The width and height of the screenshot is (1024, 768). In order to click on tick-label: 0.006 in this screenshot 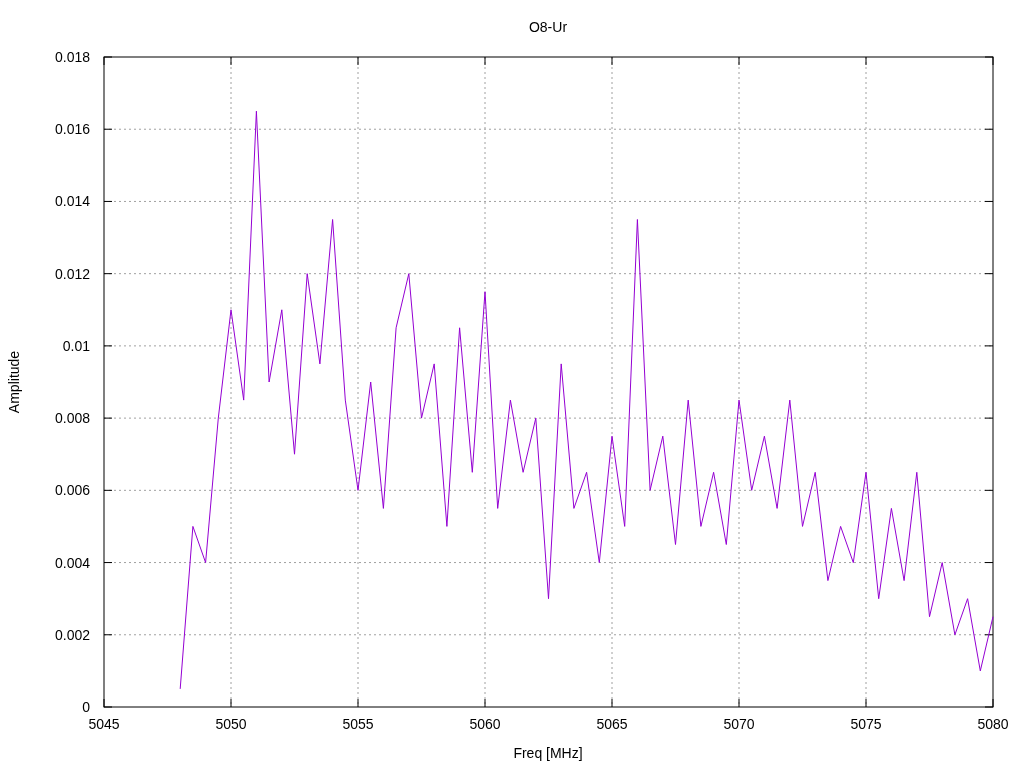, I will do `click(72, 490)`.